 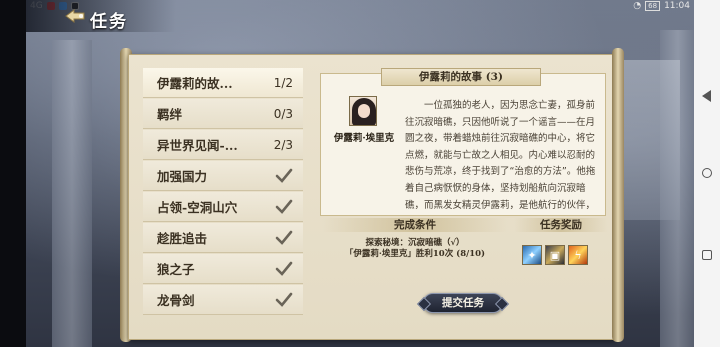 What do you see at coordinates (72, 193) in the screenshot?
I see `background-pillar` at bounding box center [72, 193].